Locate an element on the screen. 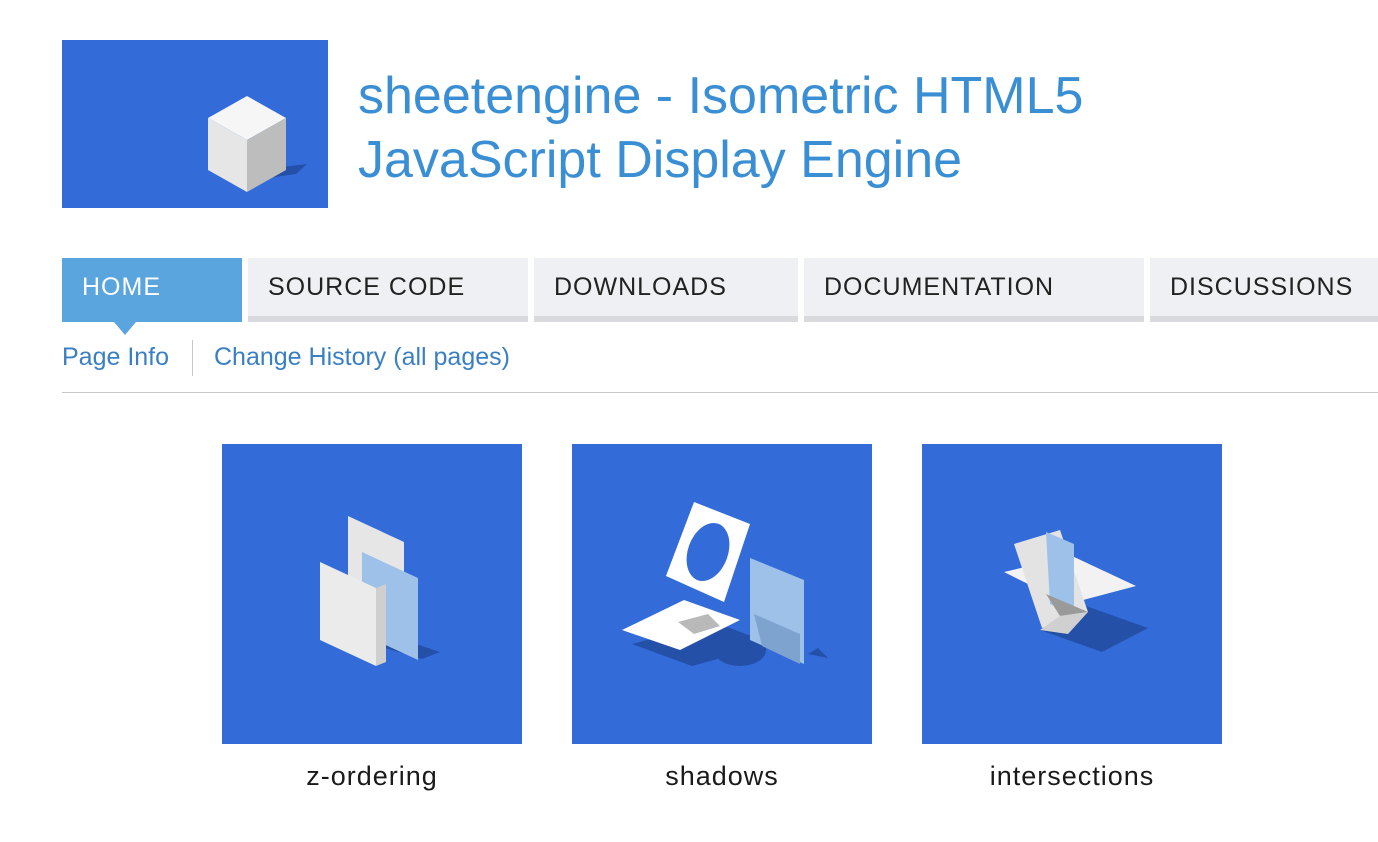 The image size is (1378, 842). shadows-image is located at coordinates (722, 594).